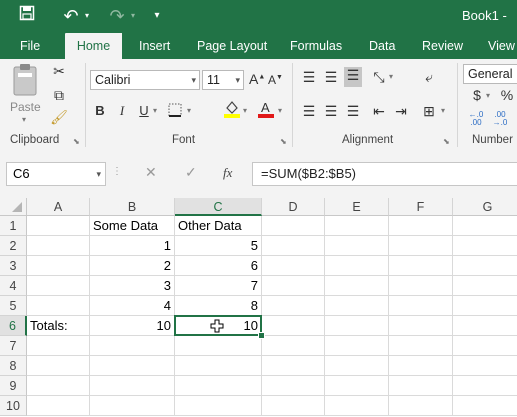 This screenshot has width=517, height=417. I want to click on orientation-icon: ⤡, so click(379, 77).